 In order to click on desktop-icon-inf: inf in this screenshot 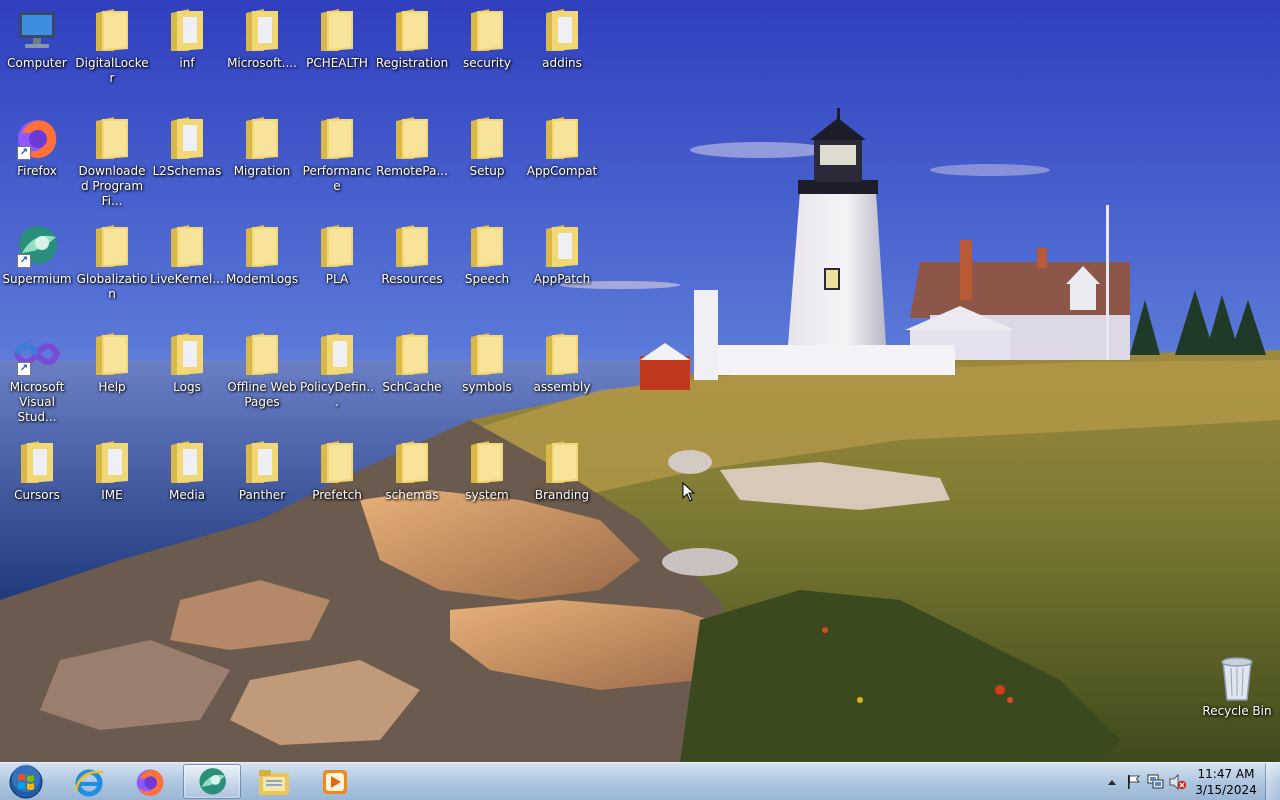, I will do `click(187, 38)`.